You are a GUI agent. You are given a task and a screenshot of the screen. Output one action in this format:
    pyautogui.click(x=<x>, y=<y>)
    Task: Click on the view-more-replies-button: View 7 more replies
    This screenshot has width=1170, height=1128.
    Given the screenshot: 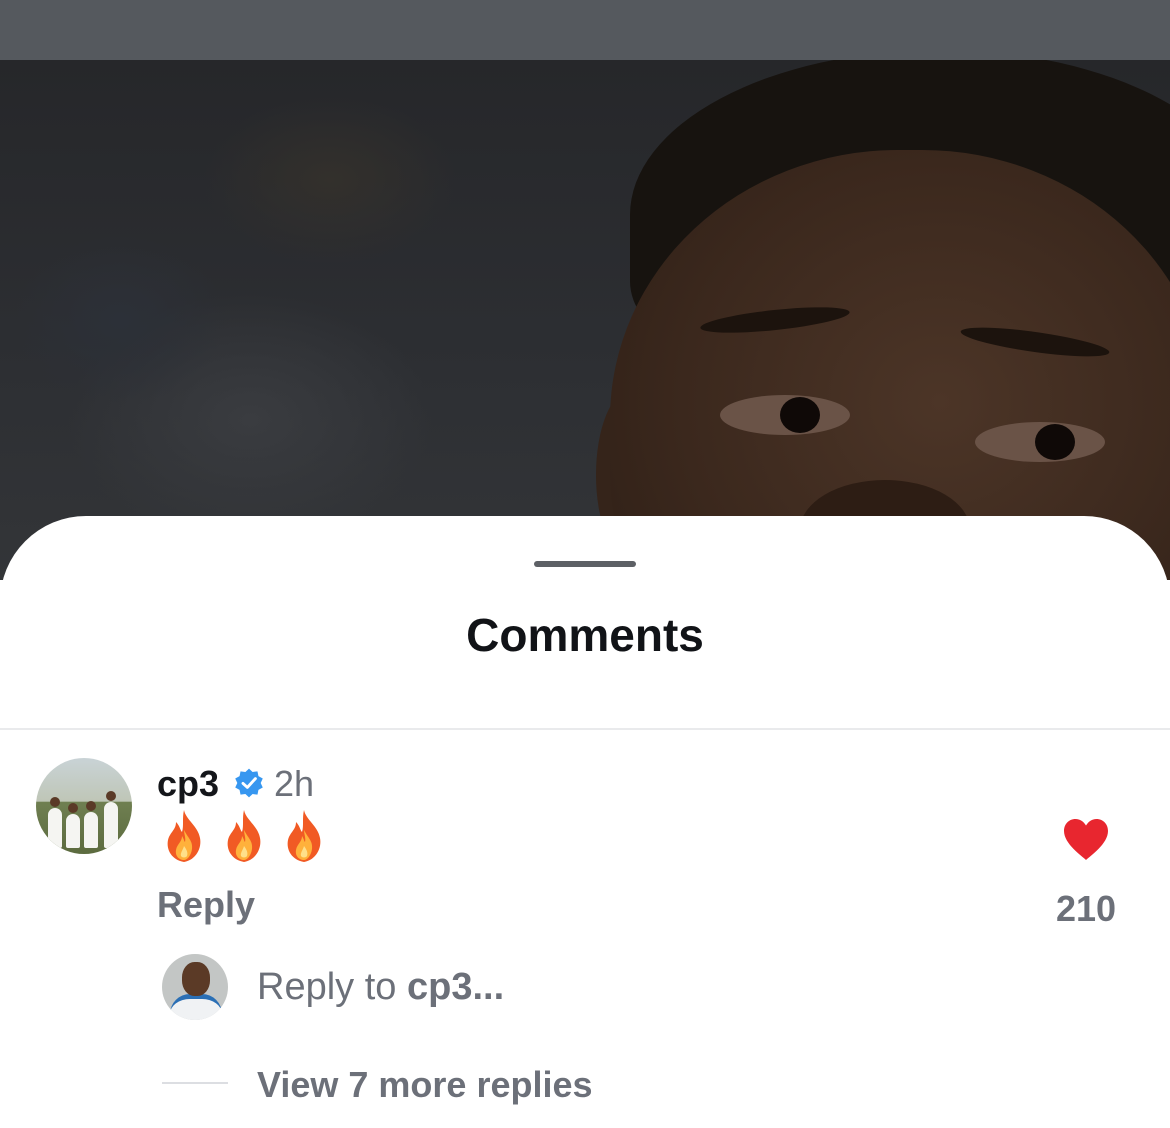 What is the action you would take?
    pyautogui.click(x=425, y=1085)
    